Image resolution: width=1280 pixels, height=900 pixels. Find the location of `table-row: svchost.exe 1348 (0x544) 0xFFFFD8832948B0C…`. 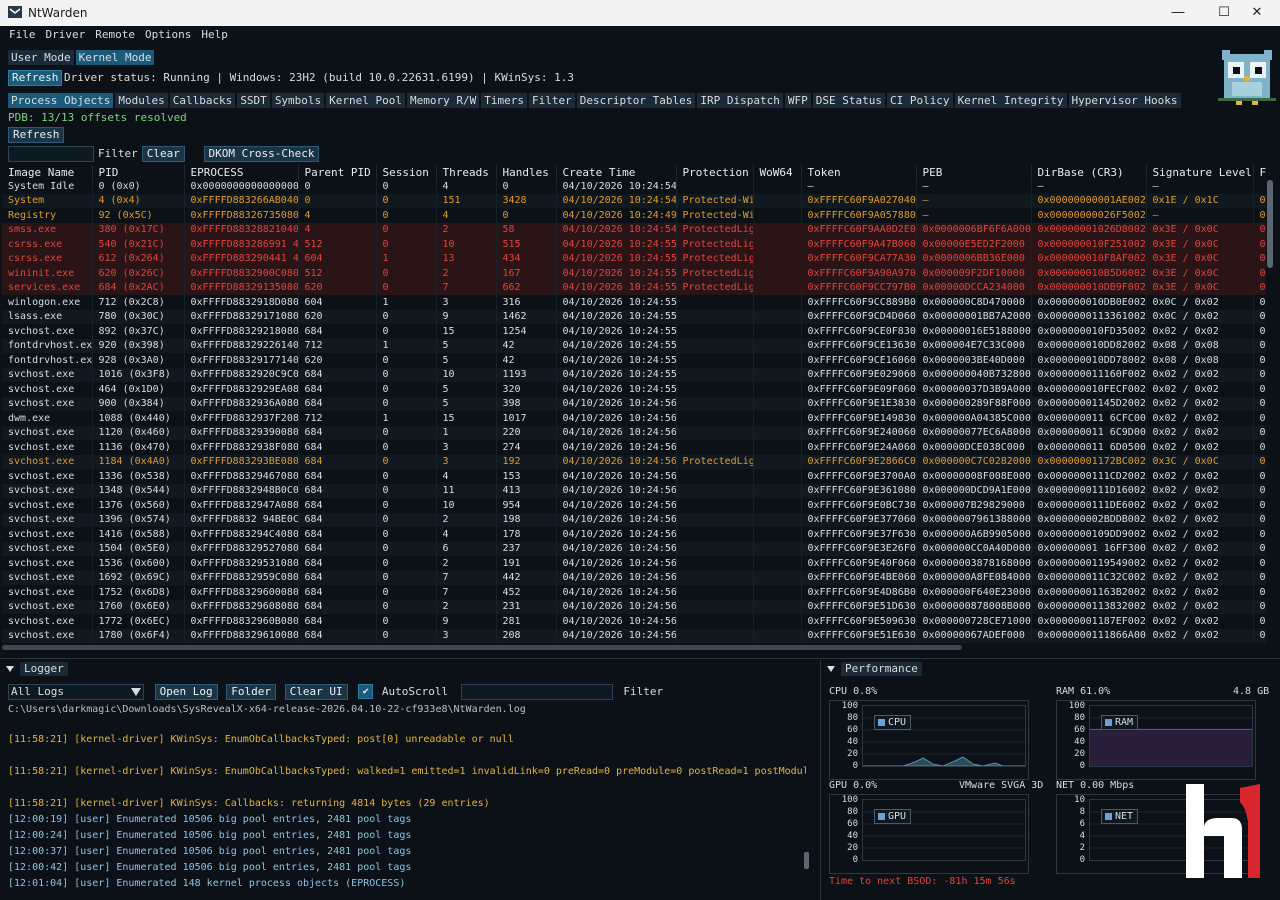

table-row: svchost.exe 1348 (0x544) 0xFFFFD8832948B0C… is located at coordinates (634, 490).